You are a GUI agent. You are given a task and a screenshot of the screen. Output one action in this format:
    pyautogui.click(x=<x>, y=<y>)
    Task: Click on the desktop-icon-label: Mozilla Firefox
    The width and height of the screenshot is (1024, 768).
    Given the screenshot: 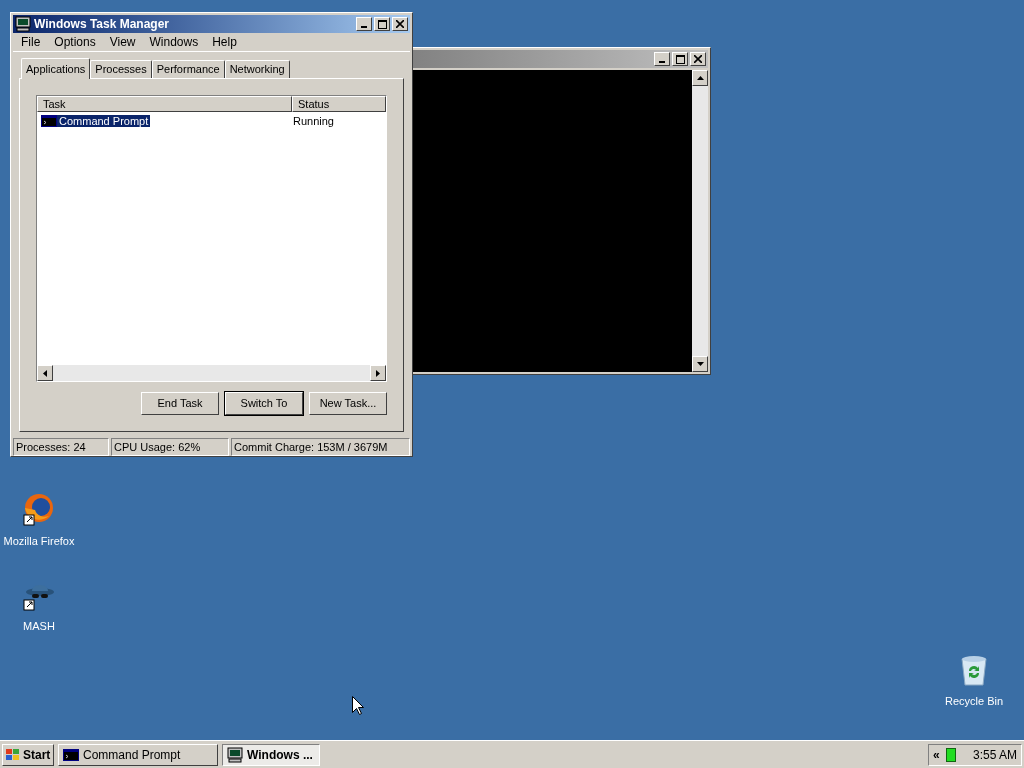 What is the action you would take?
    pyautogui.click(x=39, y=541)
    